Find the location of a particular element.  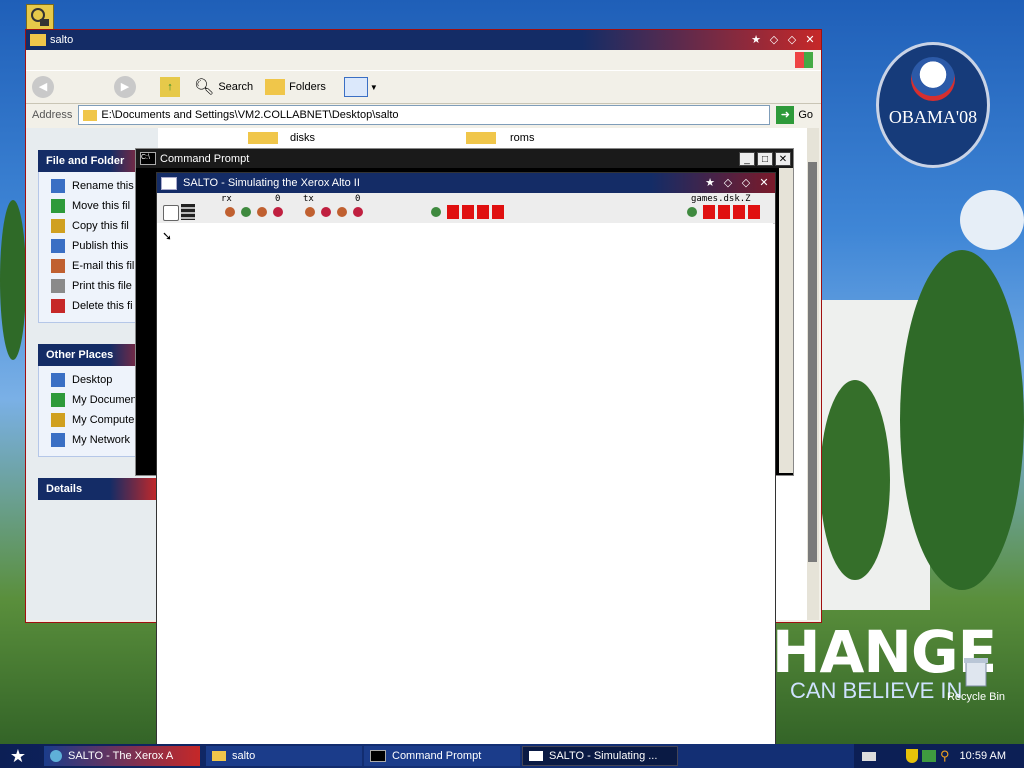

recycle-bin-label: Recycle Bin is located at coordinates (976, 697).